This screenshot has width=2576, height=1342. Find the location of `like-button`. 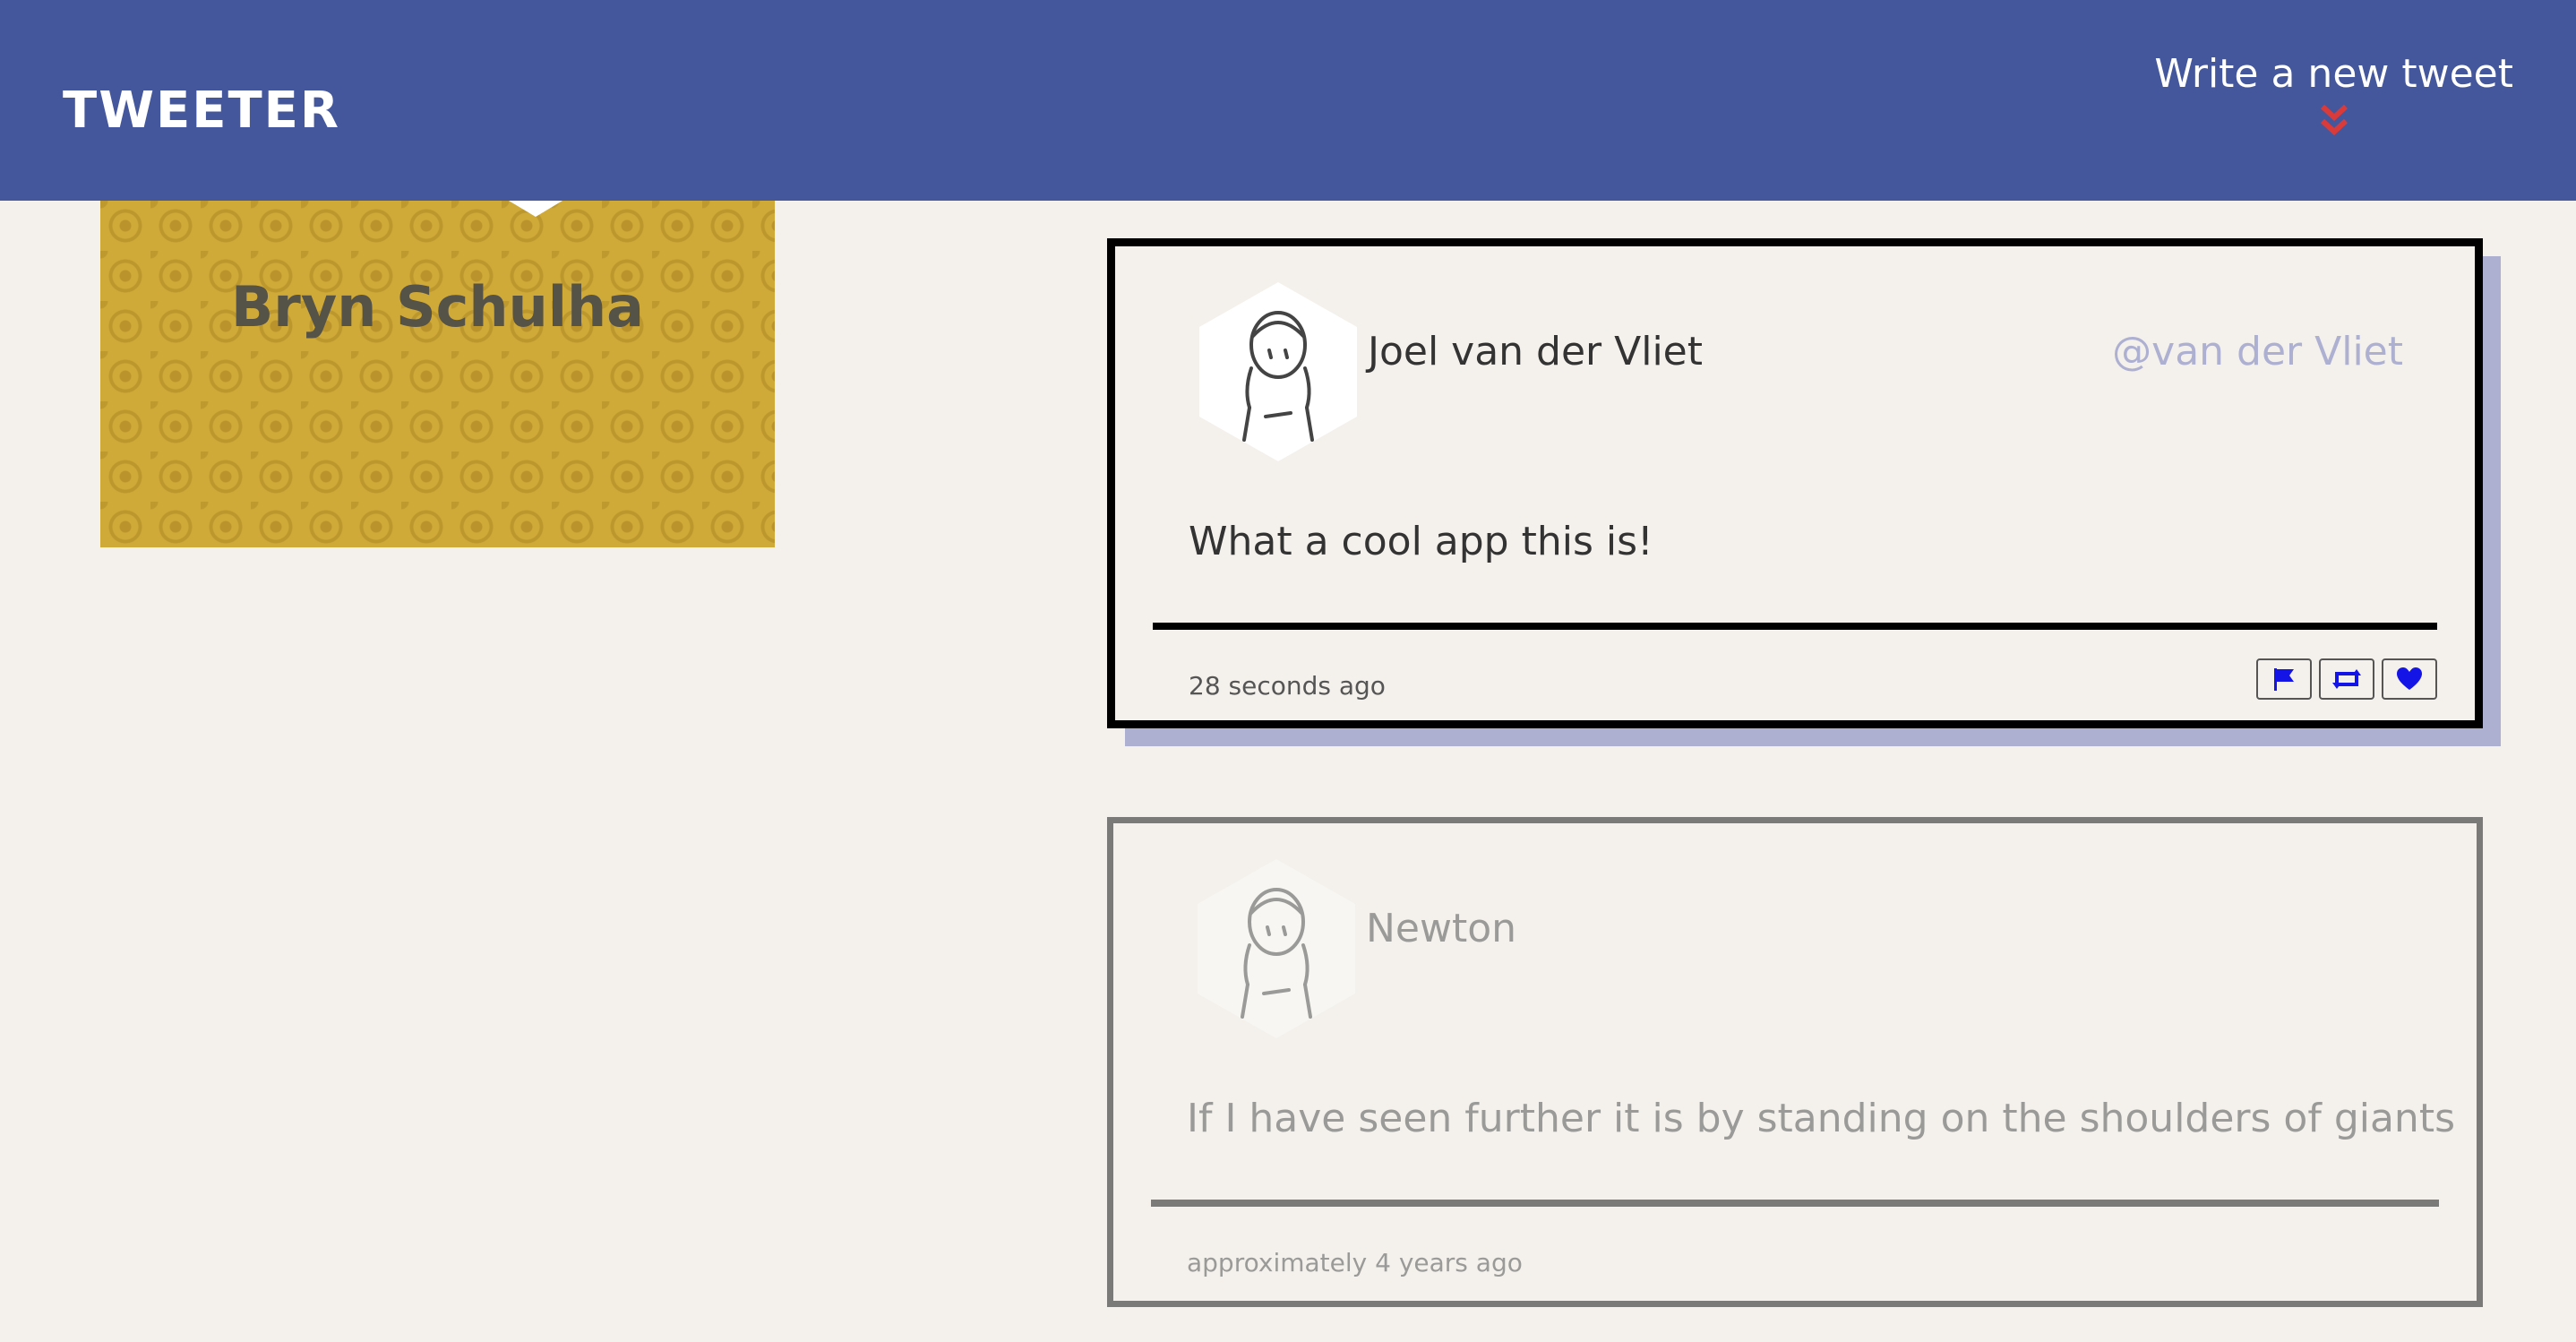

like-button is located at coordinates (2409, 679).